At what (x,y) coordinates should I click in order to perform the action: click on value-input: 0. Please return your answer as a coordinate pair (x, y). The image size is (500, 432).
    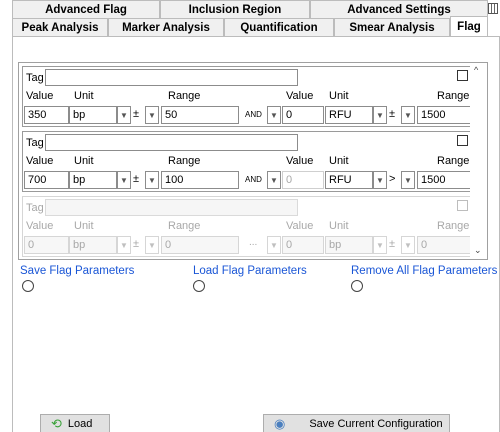
    Looking at the image, I should click on (46, 245).